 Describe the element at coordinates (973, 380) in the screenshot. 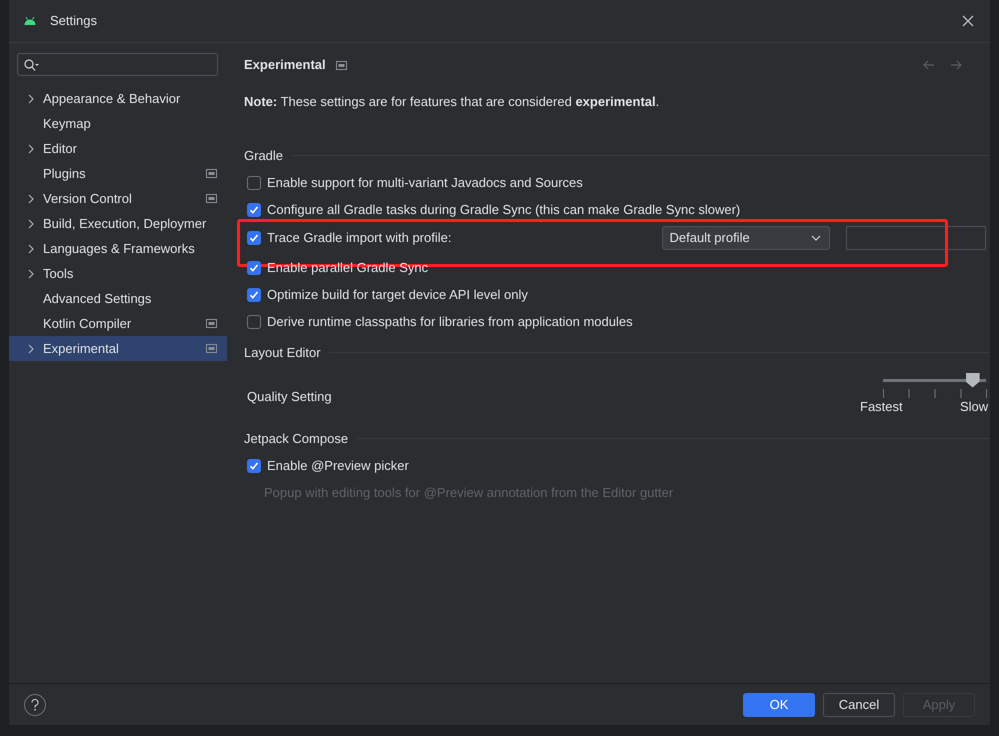

I see `slider-thumb` at that location.